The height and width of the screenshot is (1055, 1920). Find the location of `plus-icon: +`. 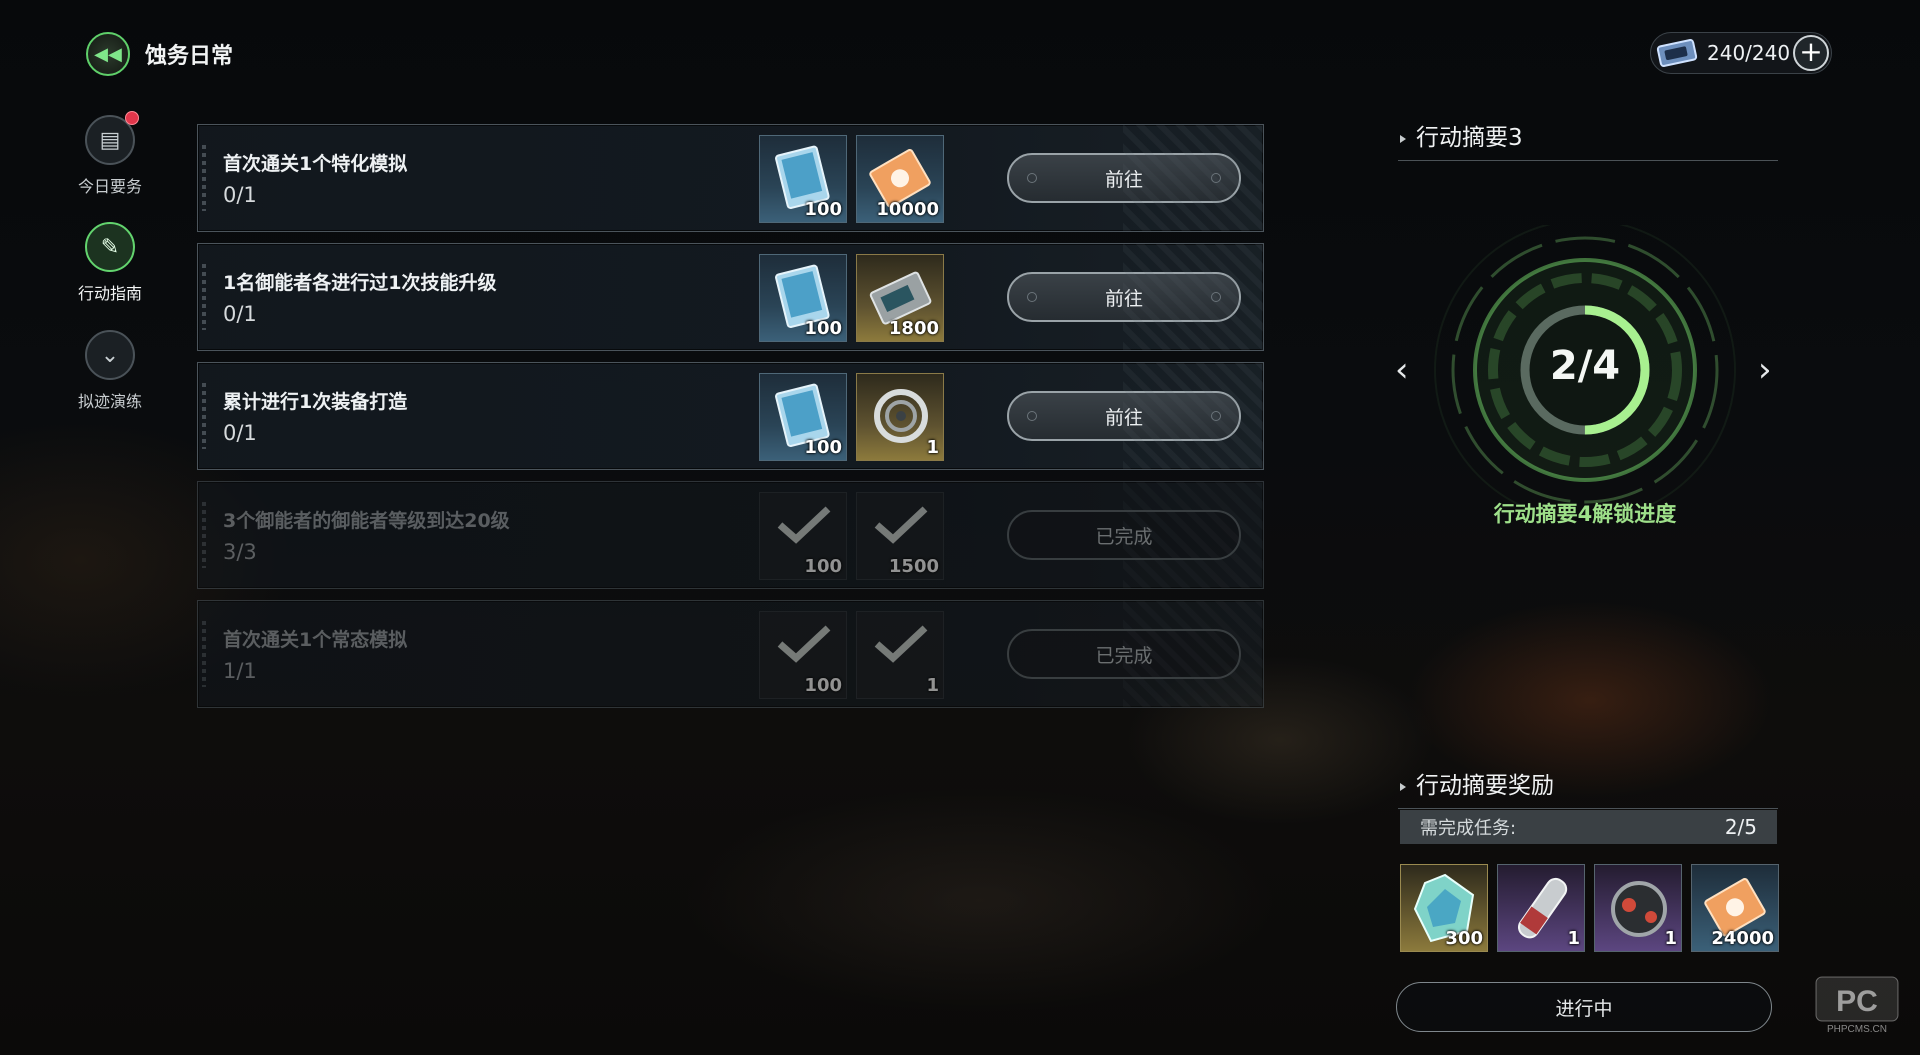

plus-icon: + is located at coordinates (1811, 51).